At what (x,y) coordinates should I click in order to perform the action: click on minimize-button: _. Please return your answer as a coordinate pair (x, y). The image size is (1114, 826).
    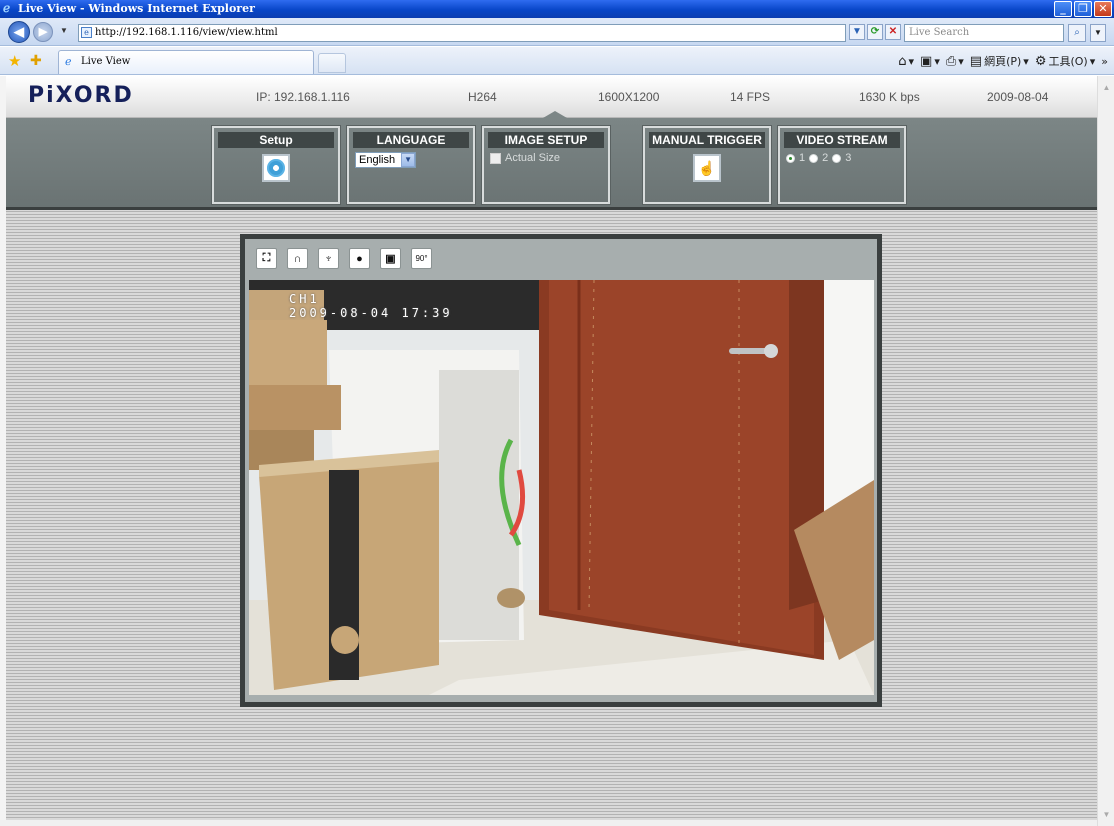
    Looking at the image, I should click on (1063, 9).